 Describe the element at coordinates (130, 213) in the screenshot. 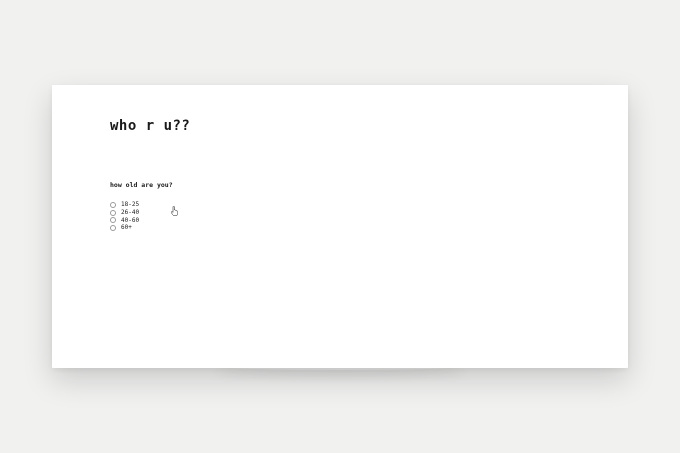

I see `age-option-label: 26-40` at that location.